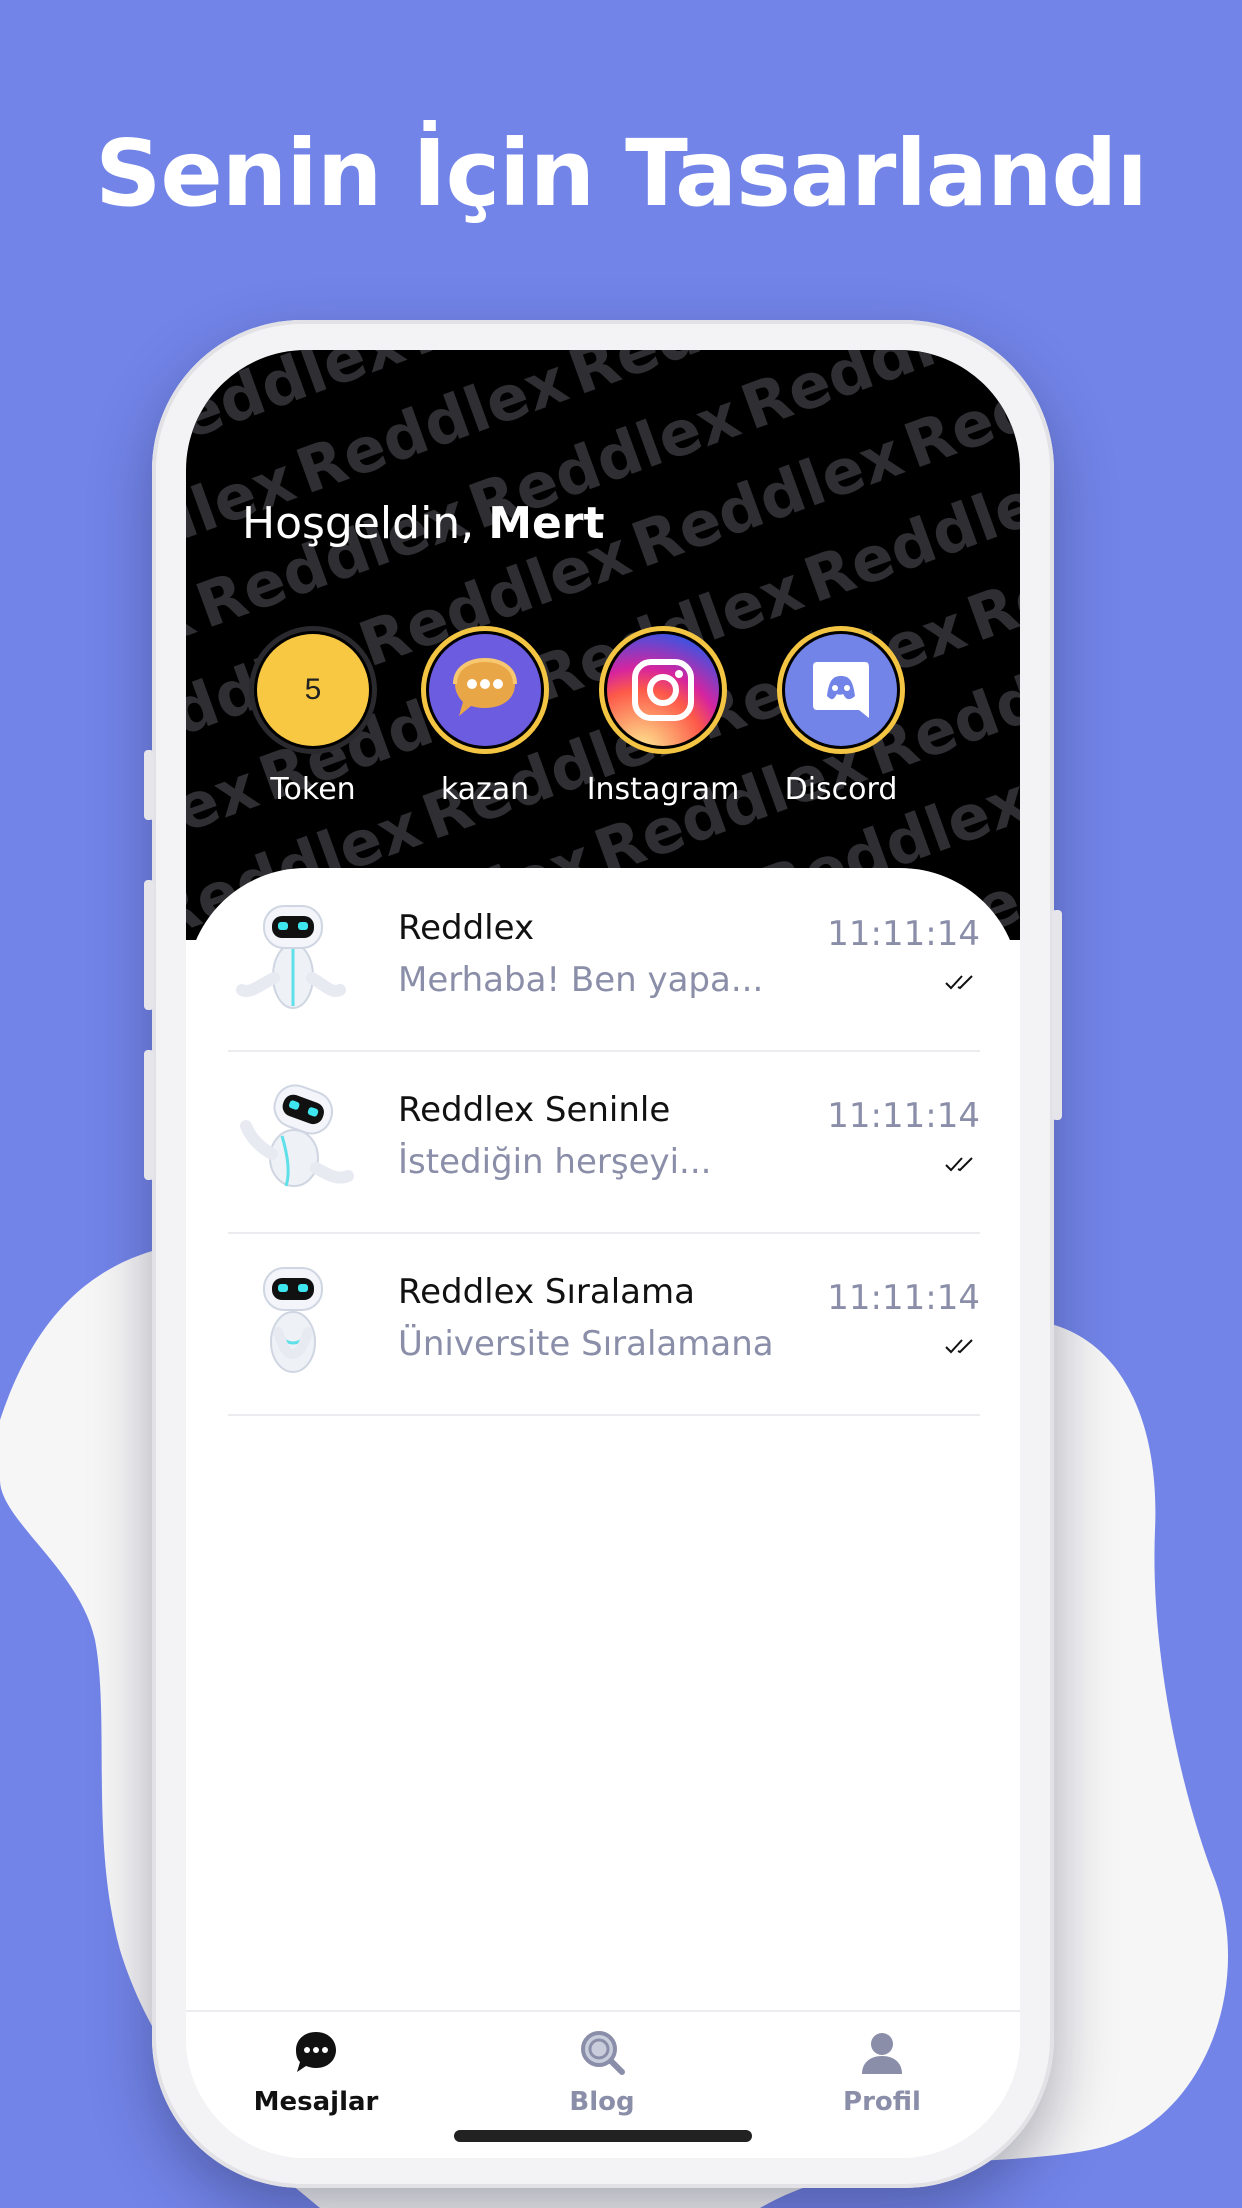 This screenshot has height=2208, width=1242. I want to click on token-count: 5, so click(313, 689).